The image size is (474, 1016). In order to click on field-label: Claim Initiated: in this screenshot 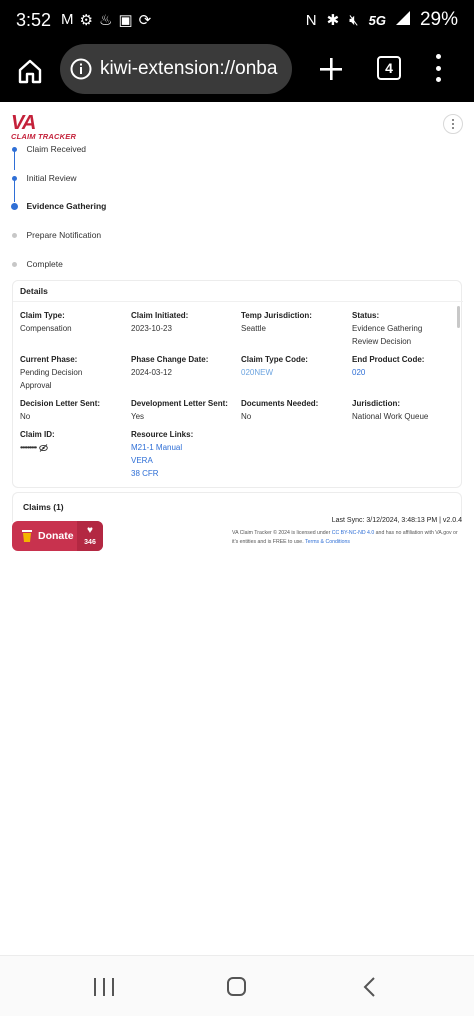, I will do `click(160, 315)`.